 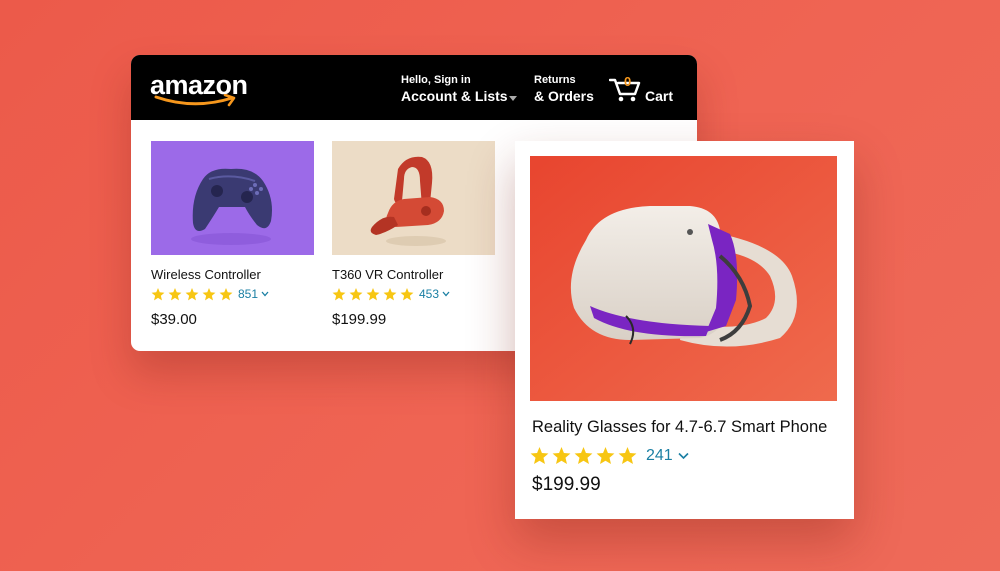 I want to click on star-rating: 241, so click(x=609, y=456).